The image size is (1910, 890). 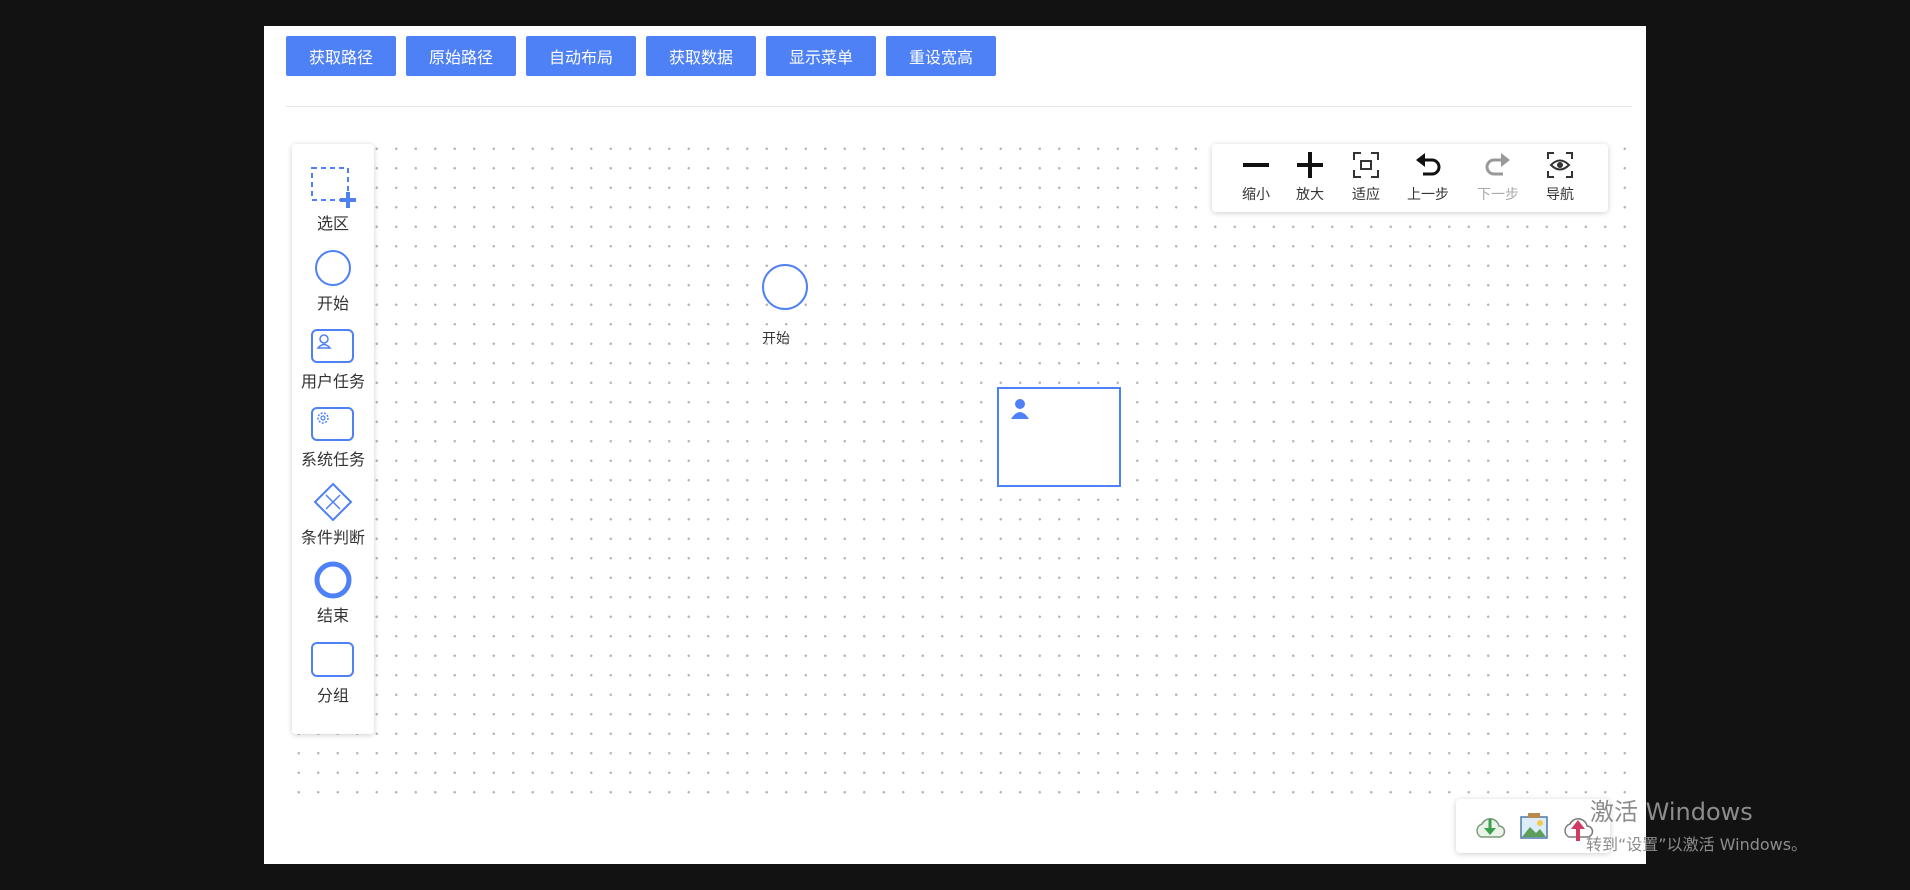 What do you see at coordinates (1020, 409) in the screenshot?
I see `user-icon` at bounding box center [1020, 409].